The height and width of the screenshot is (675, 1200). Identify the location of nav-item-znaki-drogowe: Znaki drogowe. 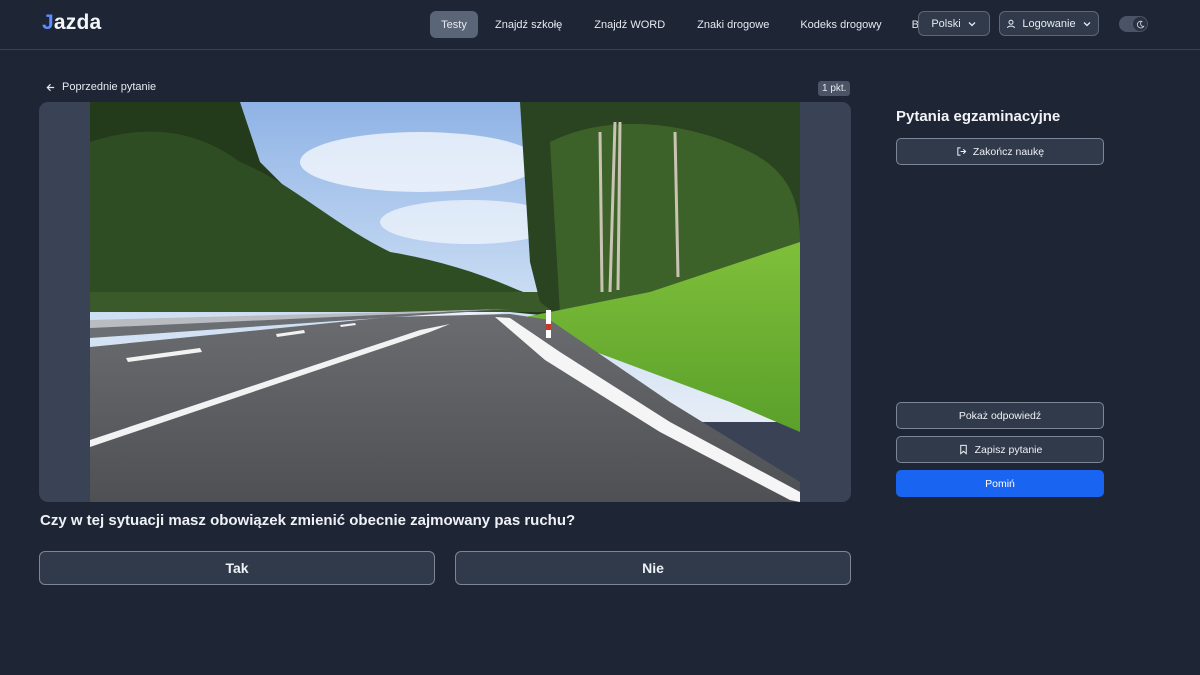
(733, 24).